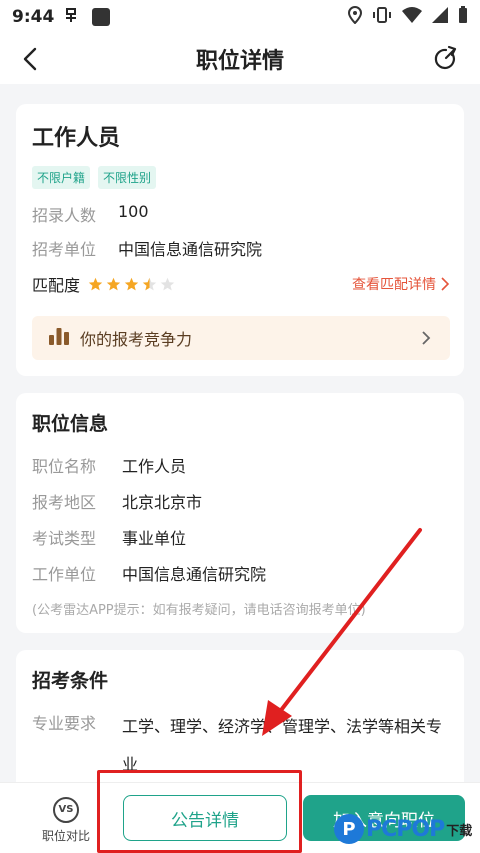 The width and height of the screenshot is (480, 853). What do you see at coordinates (66, 810) in the screenshot?
I see `vs-icon: VS` at bounding box center [66, 810].